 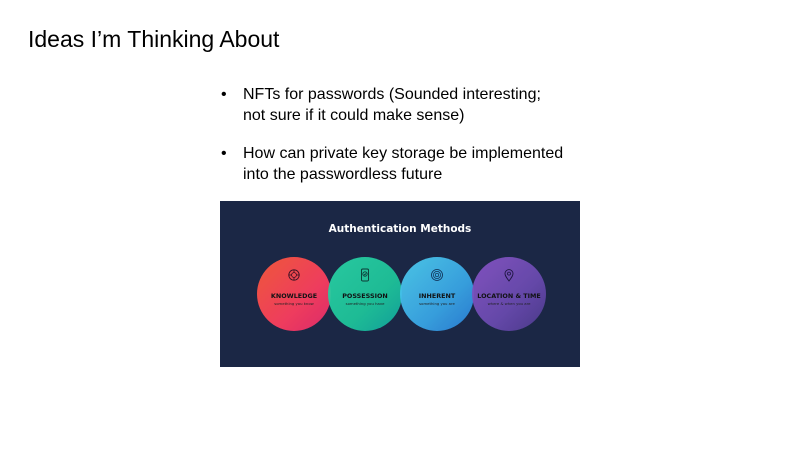 I want to click on method-subtitle: where & when you are, so click(x=509, y=303).